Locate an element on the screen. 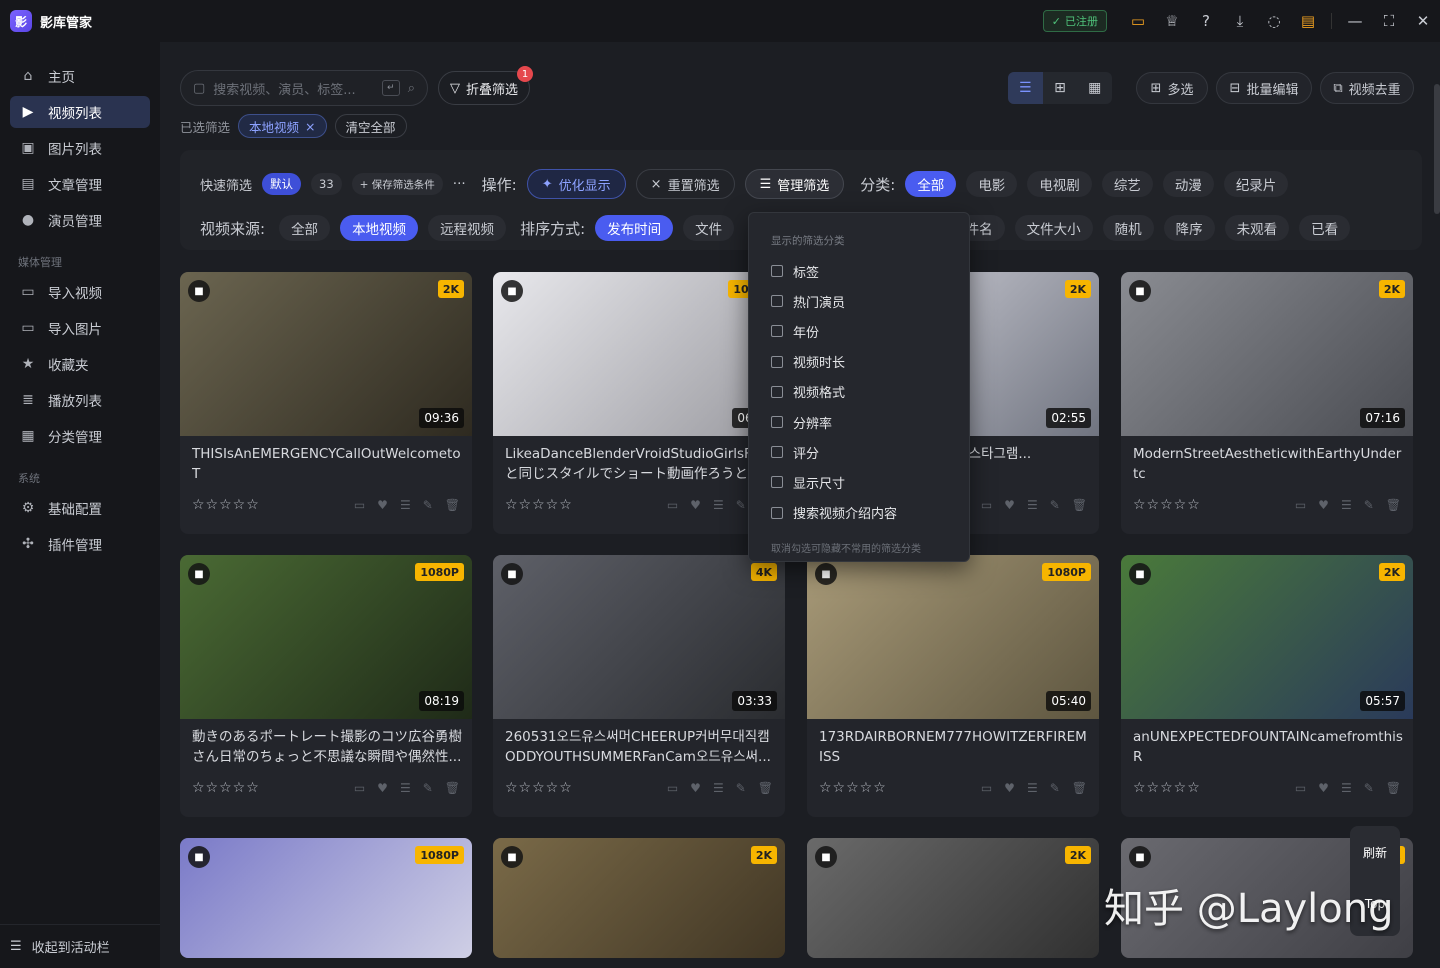  sidebar-item-plugins: ✣ 插件管理 is located at coordinates (80, 544).